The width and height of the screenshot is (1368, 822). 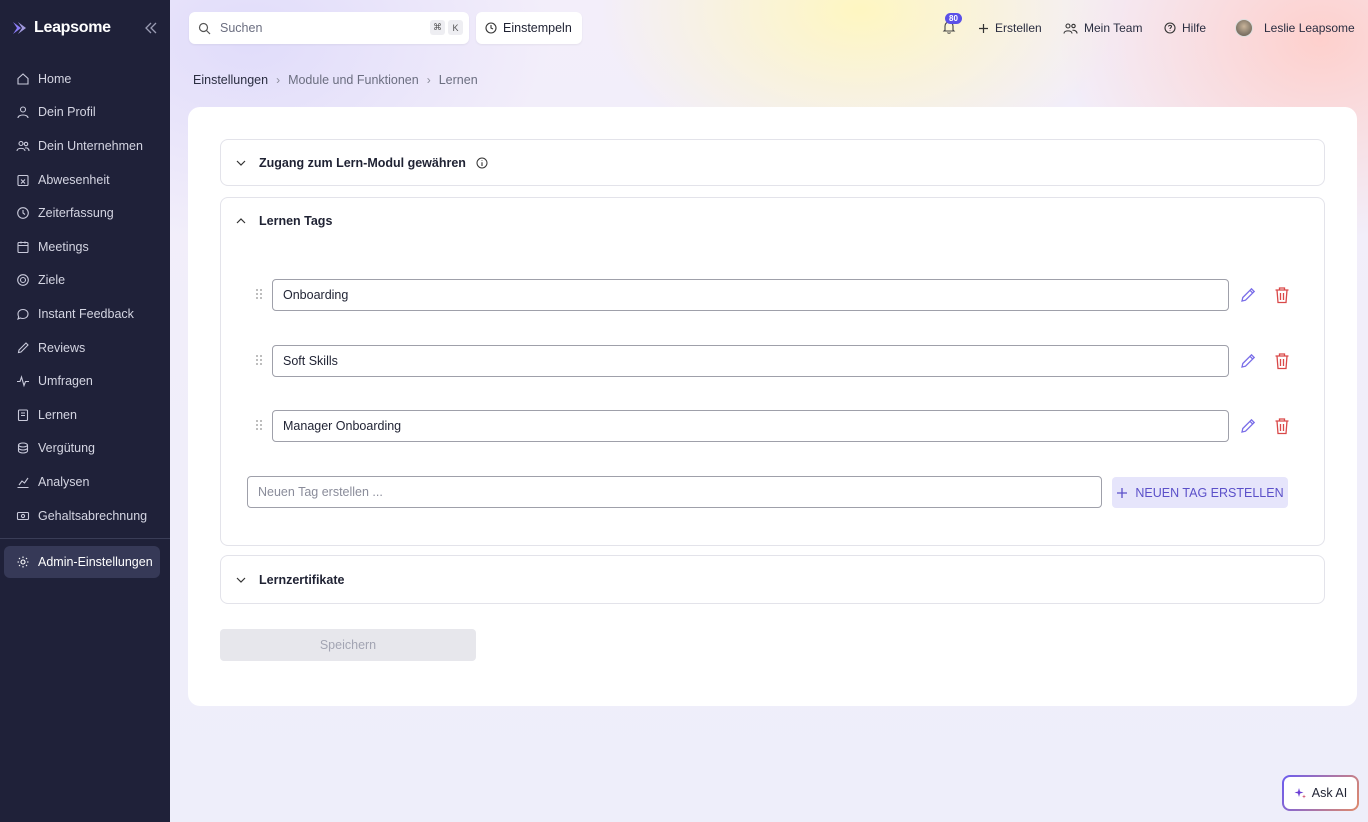 What do you see at coordinates (348, 645) in the screenshot?
I see `save-button: Speichern` at bounding box center [348, 645].